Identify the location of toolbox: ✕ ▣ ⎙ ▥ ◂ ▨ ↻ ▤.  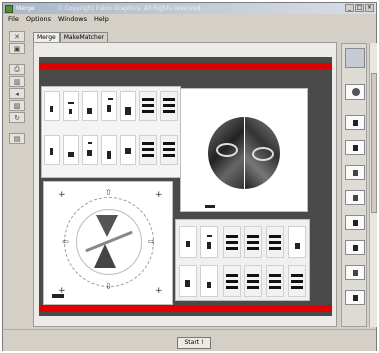
(19, 87).